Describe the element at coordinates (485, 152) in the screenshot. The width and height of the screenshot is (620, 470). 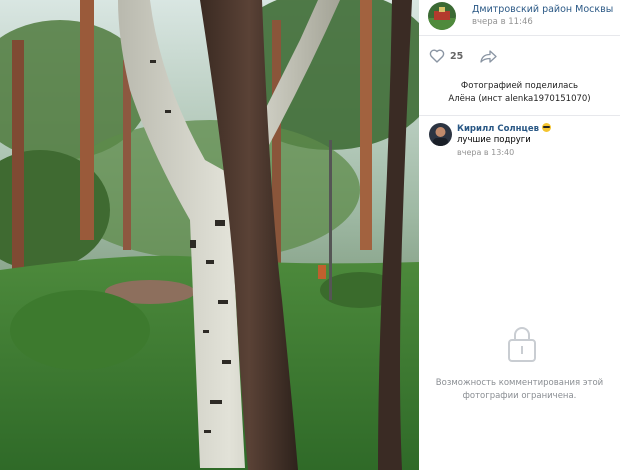
I see `comment-time: вчера в 13:40` at that location.